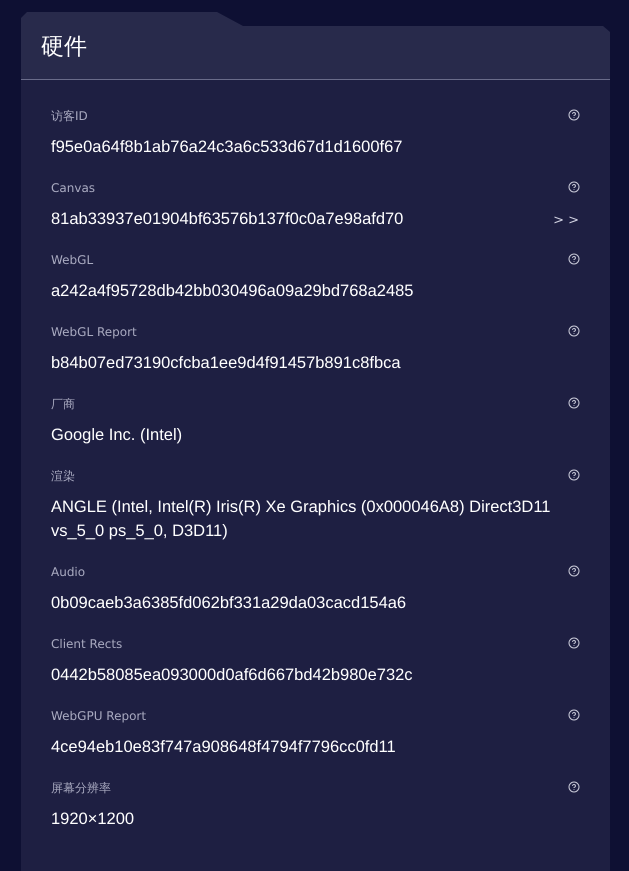 The width and height of the screenshot is (629, 871). What do you see at coordinates (63, 476) in the screenshot?
I see `field-label: 渲染` at bounding box center [63, 476].